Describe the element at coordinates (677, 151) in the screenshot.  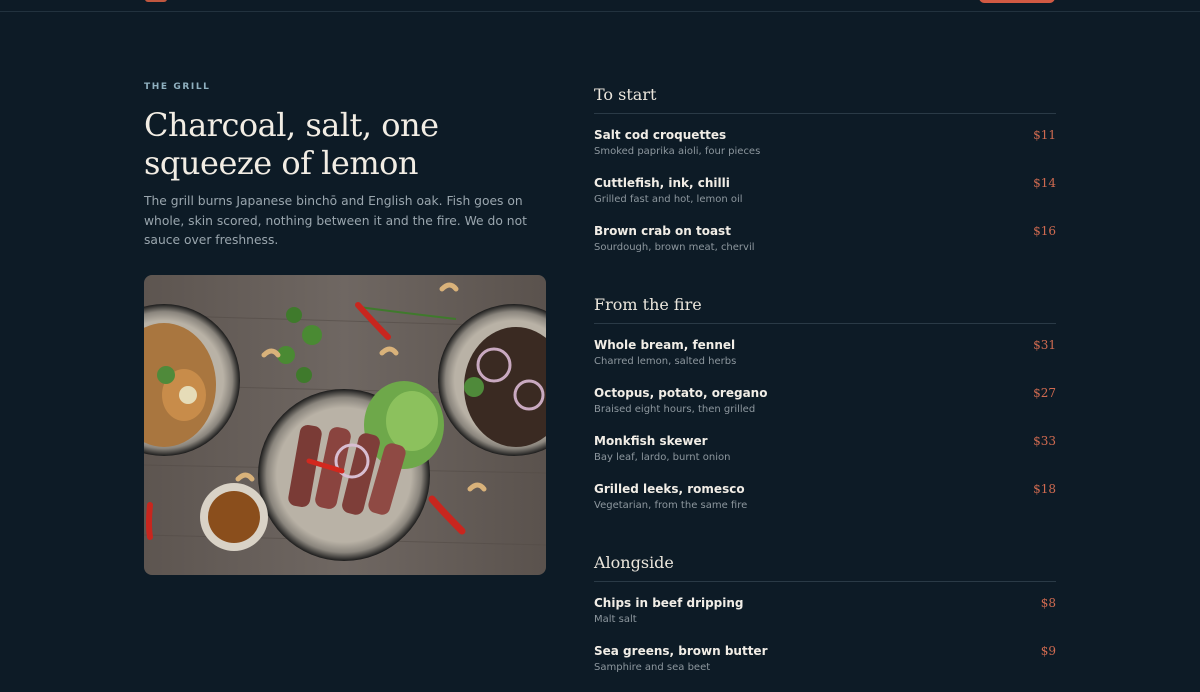
I see `item-description: Smoked paprika aioli, four pieces` at that location.